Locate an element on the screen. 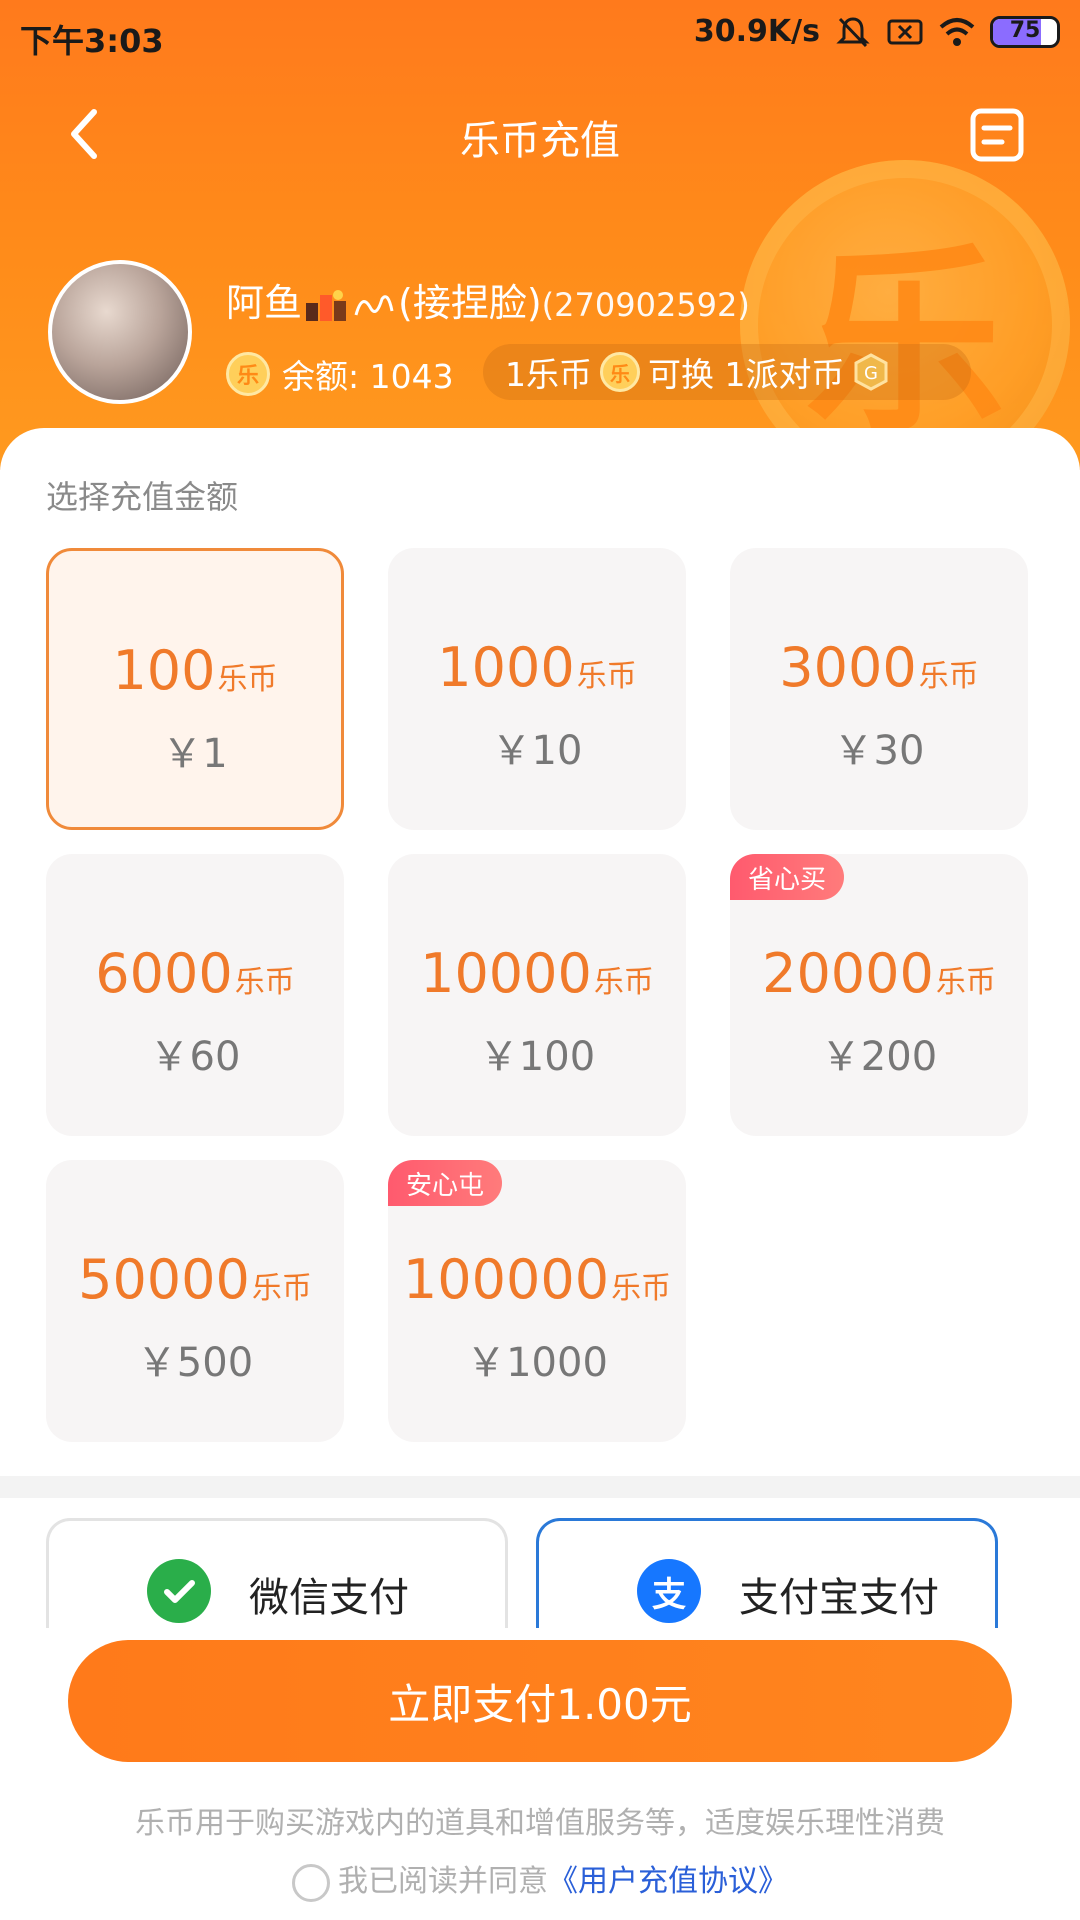 The height and width of the screenshot is (1920, 1080). option-price: ￥100 is located at coordinates (537, 1057).